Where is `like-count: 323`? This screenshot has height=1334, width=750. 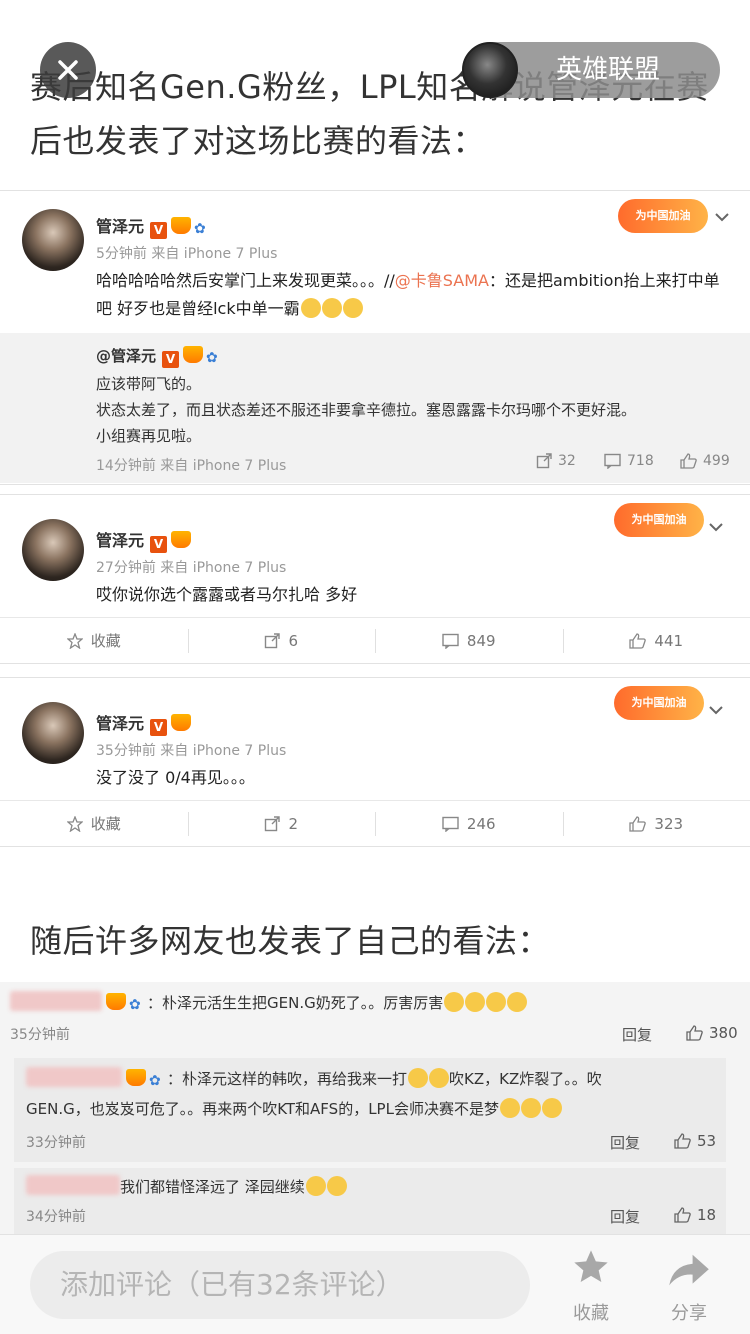
like-count: 323 is located at coordinates (669, 823).